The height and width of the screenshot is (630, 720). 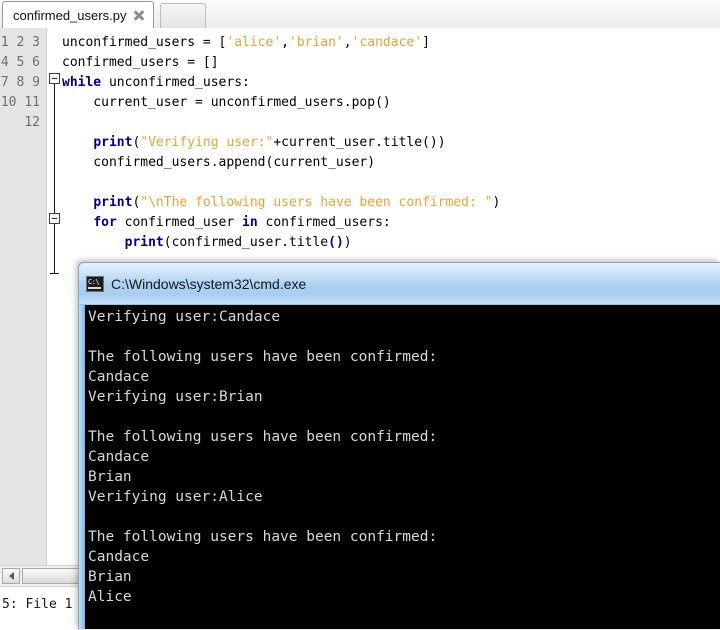 I want to click on code-line: confirmed_users.append(current_user), so click(x=281, y=163).